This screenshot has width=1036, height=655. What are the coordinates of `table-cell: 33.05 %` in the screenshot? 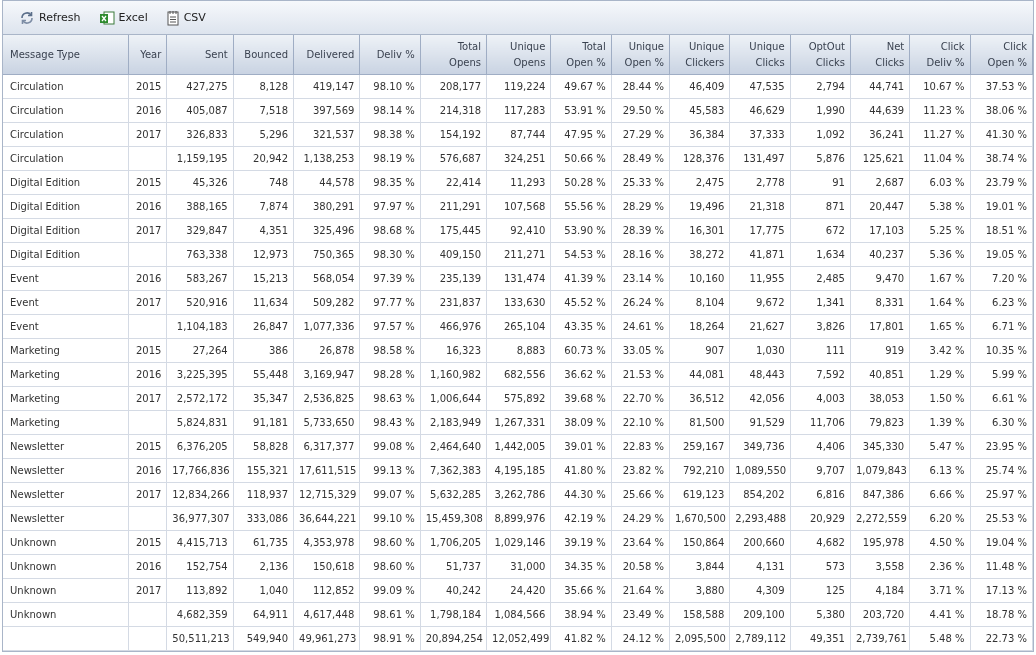 It's located at (640, 350).